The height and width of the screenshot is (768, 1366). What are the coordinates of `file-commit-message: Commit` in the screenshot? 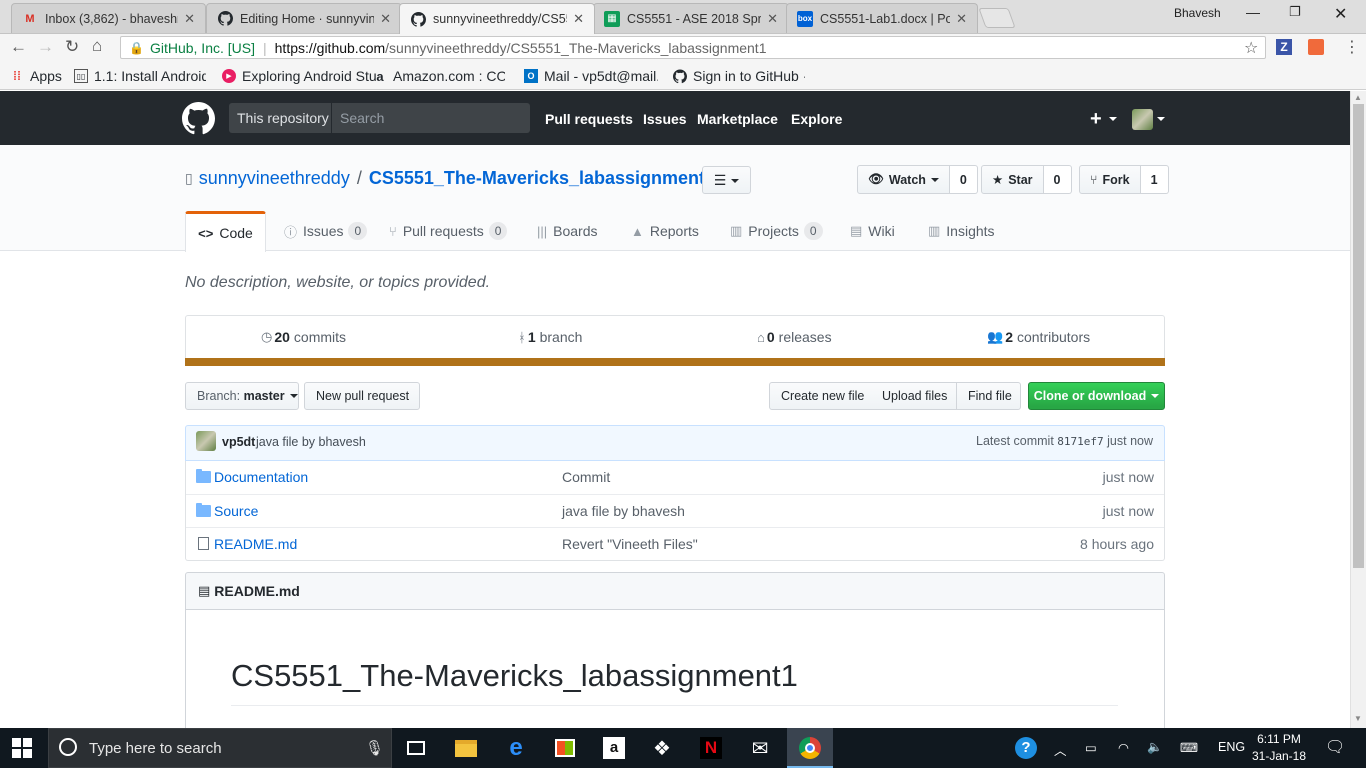 It's located at (586, 477).